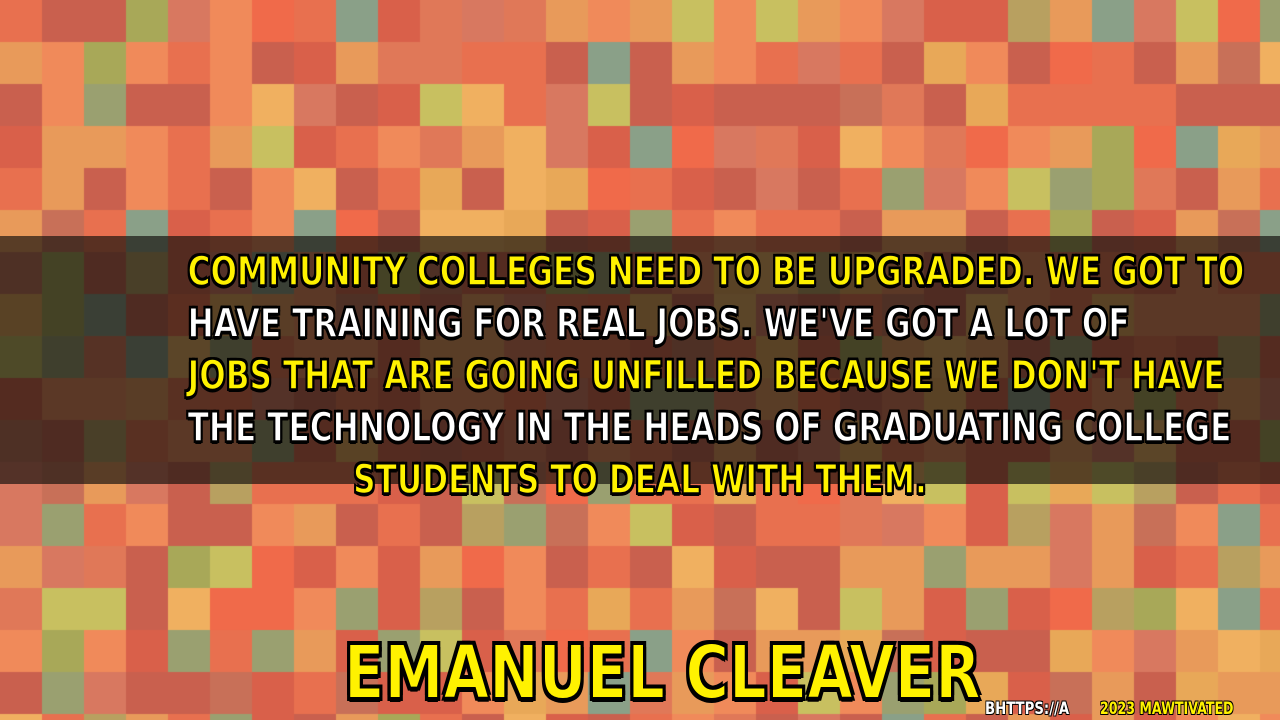 Image resolution: width=1280 pixels, height=720 pixels. Describe the element at coordinates (640, 480) in the screenshot. I see `quote-line-5: STUDENTS TO DEAL WITH THEM.` at that location.